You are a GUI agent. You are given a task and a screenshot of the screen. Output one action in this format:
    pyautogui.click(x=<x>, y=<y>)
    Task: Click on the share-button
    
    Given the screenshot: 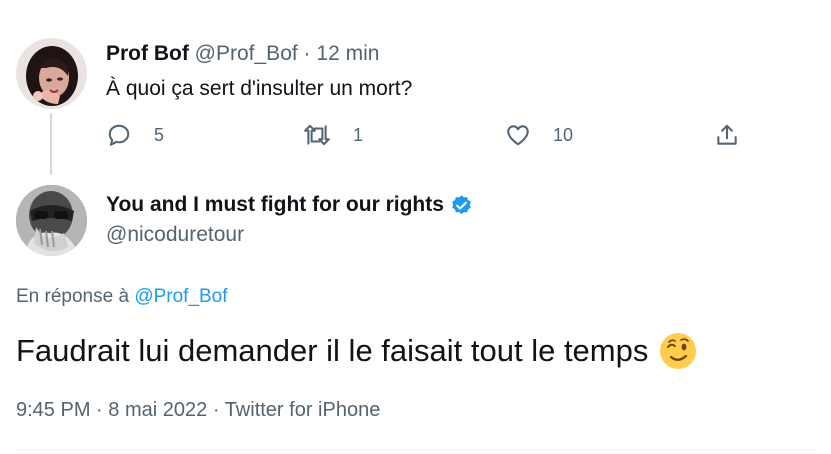 What is the action you would take?
    pyautogui.click(x=727, y=135)
    